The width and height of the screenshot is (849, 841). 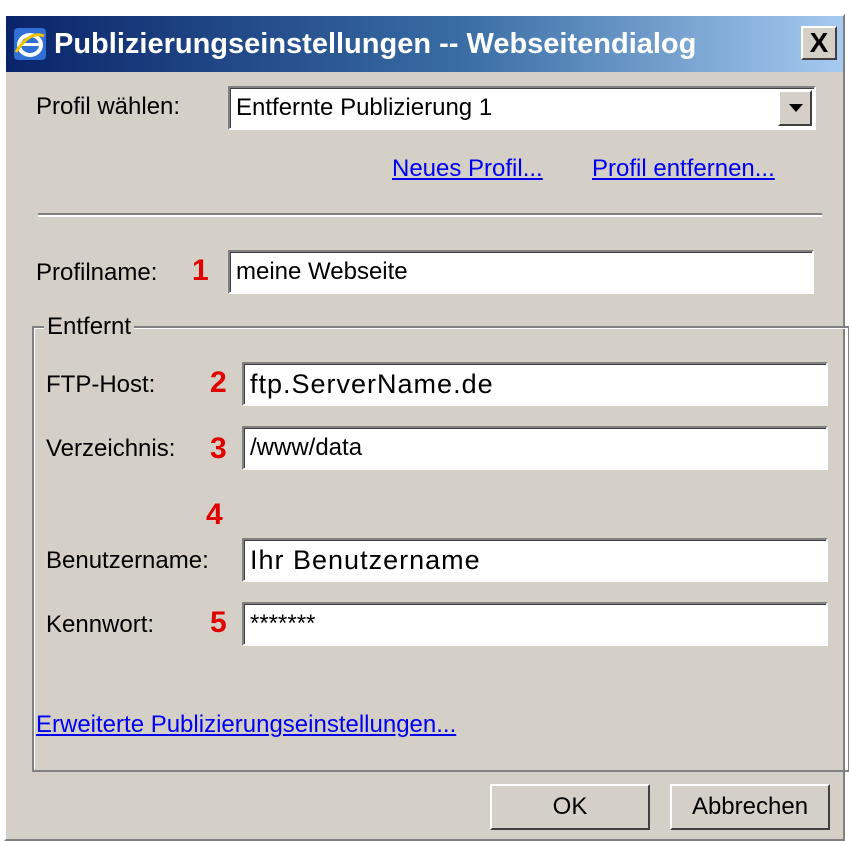 I want to click on internet-explorer-icon, so click(x=30, y=44).